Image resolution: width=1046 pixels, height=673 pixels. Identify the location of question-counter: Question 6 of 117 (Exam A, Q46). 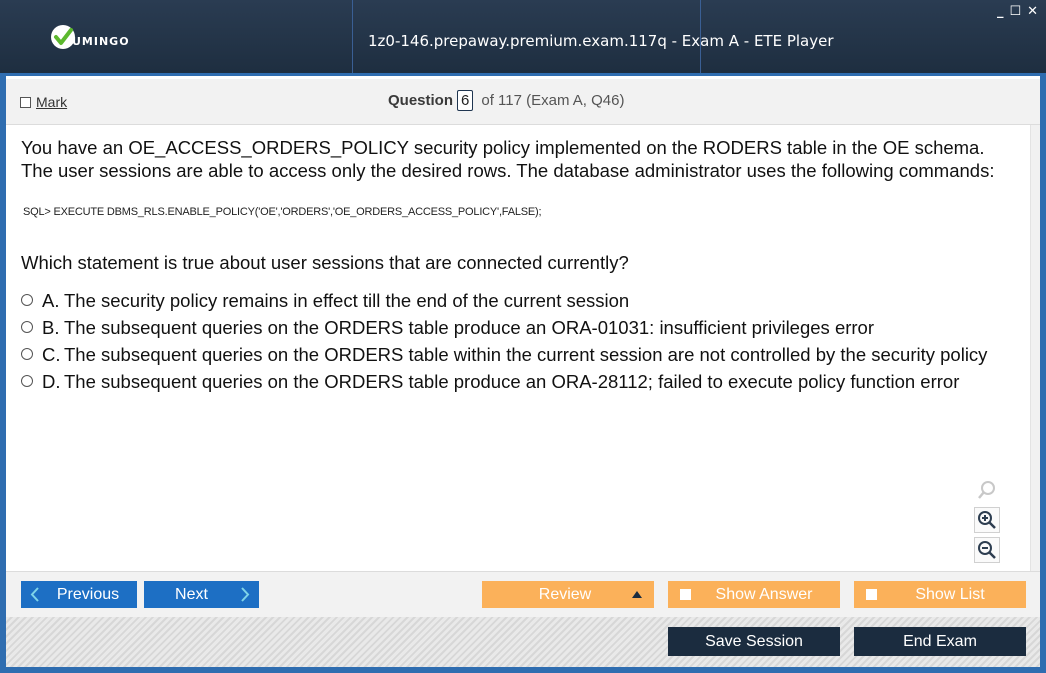
(506, 100).